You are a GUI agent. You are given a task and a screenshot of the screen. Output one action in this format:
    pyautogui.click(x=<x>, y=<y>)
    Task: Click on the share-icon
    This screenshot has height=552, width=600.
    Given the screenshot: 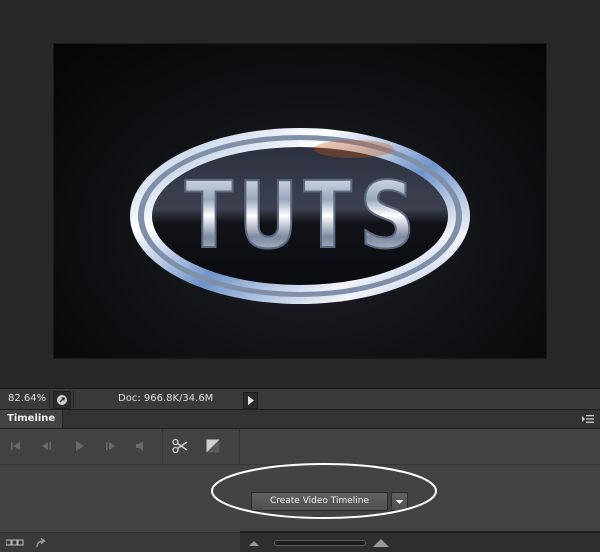 What is the action you would take?
    pyautogui.click(x=62, y=400)
    